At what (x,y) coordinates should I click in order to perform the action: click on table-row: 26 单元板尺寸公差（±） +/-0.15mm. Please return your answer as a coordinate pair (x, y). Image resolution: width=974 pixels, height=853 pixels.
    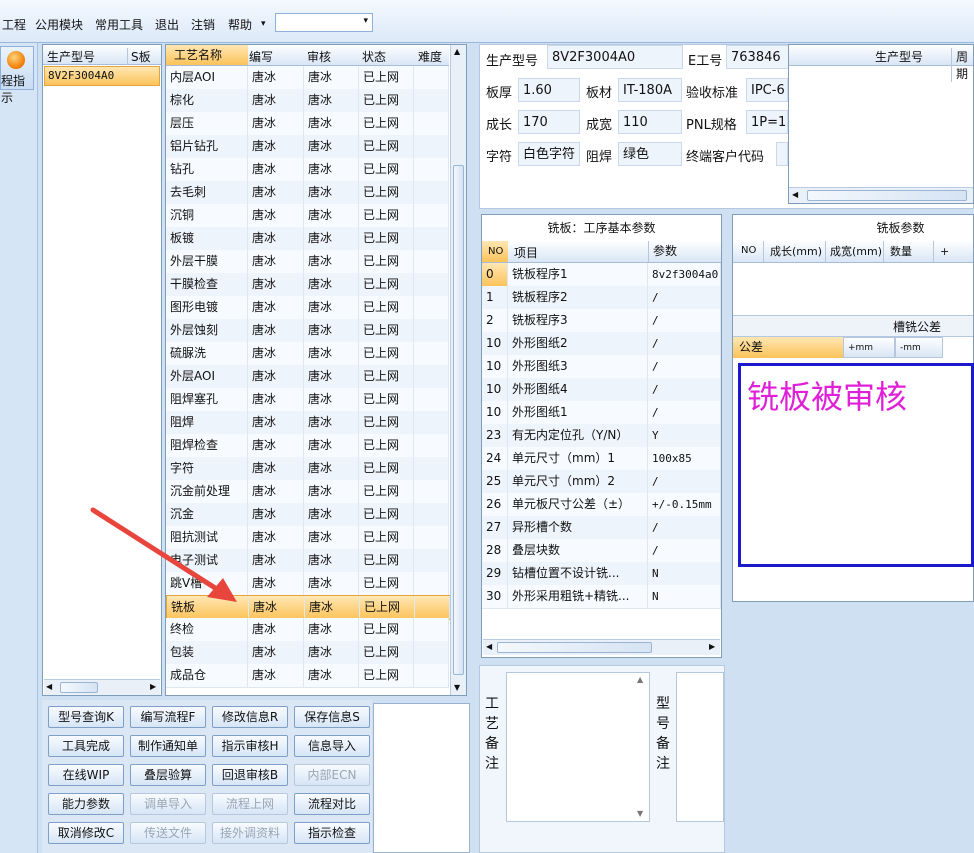
    Looking at the image, I should click on (601, 505).